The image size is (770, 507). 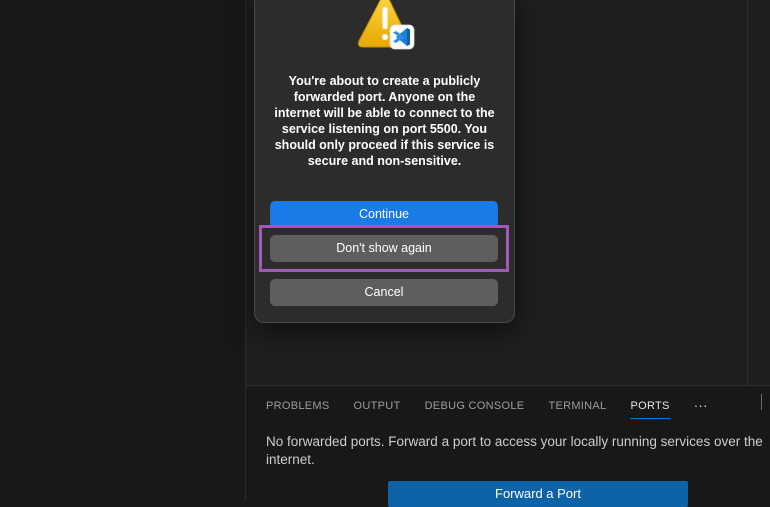 What do you see at coordinates (538, 494) in the screenshot?
I see `forward-port-button: Forward a Port` at bounding box center [538, 494].